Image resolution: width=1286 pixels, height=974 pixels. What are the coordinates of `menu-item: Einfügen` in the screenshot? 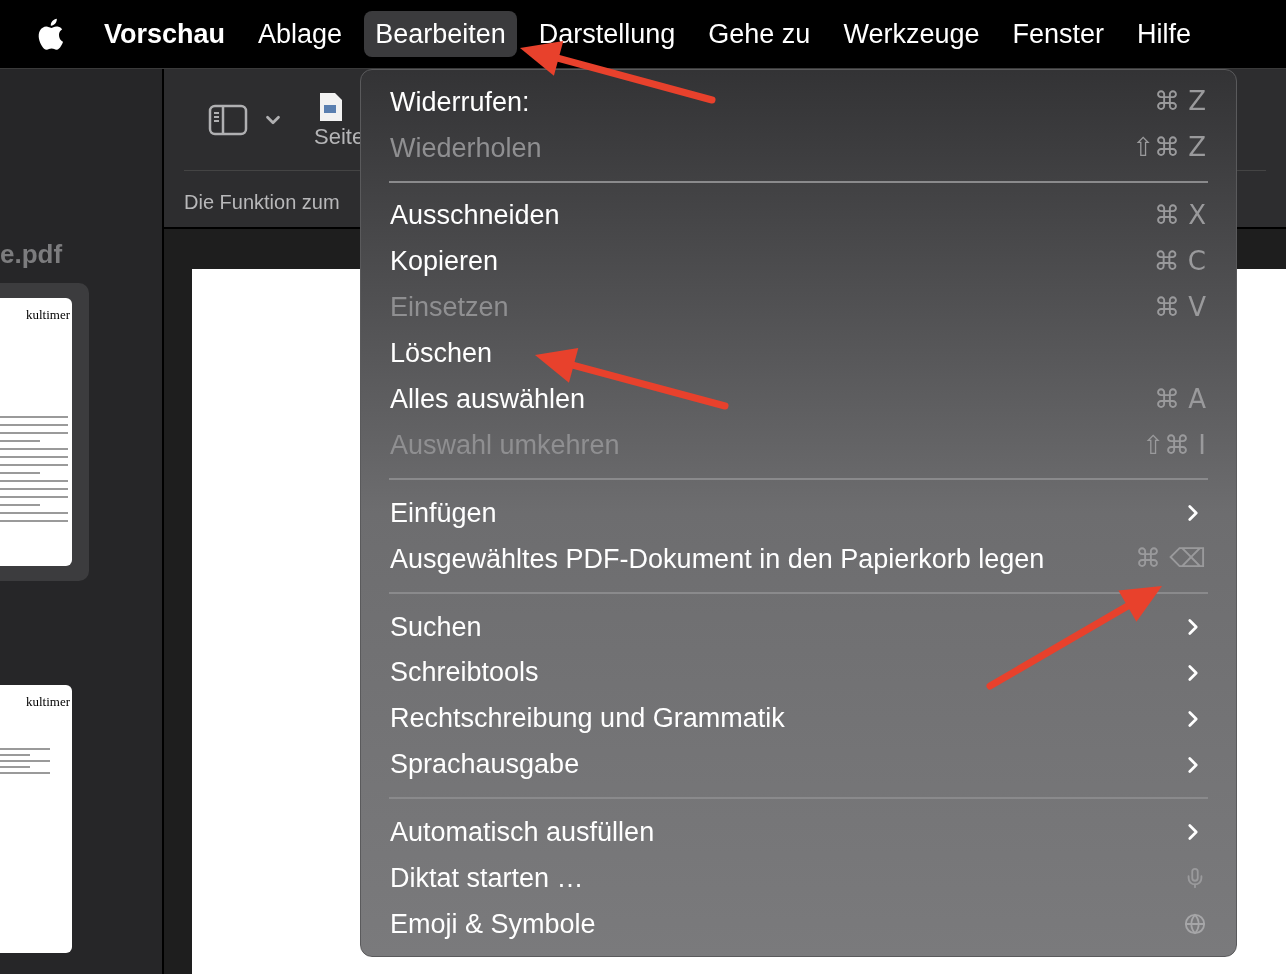 It's located at (798, 513).